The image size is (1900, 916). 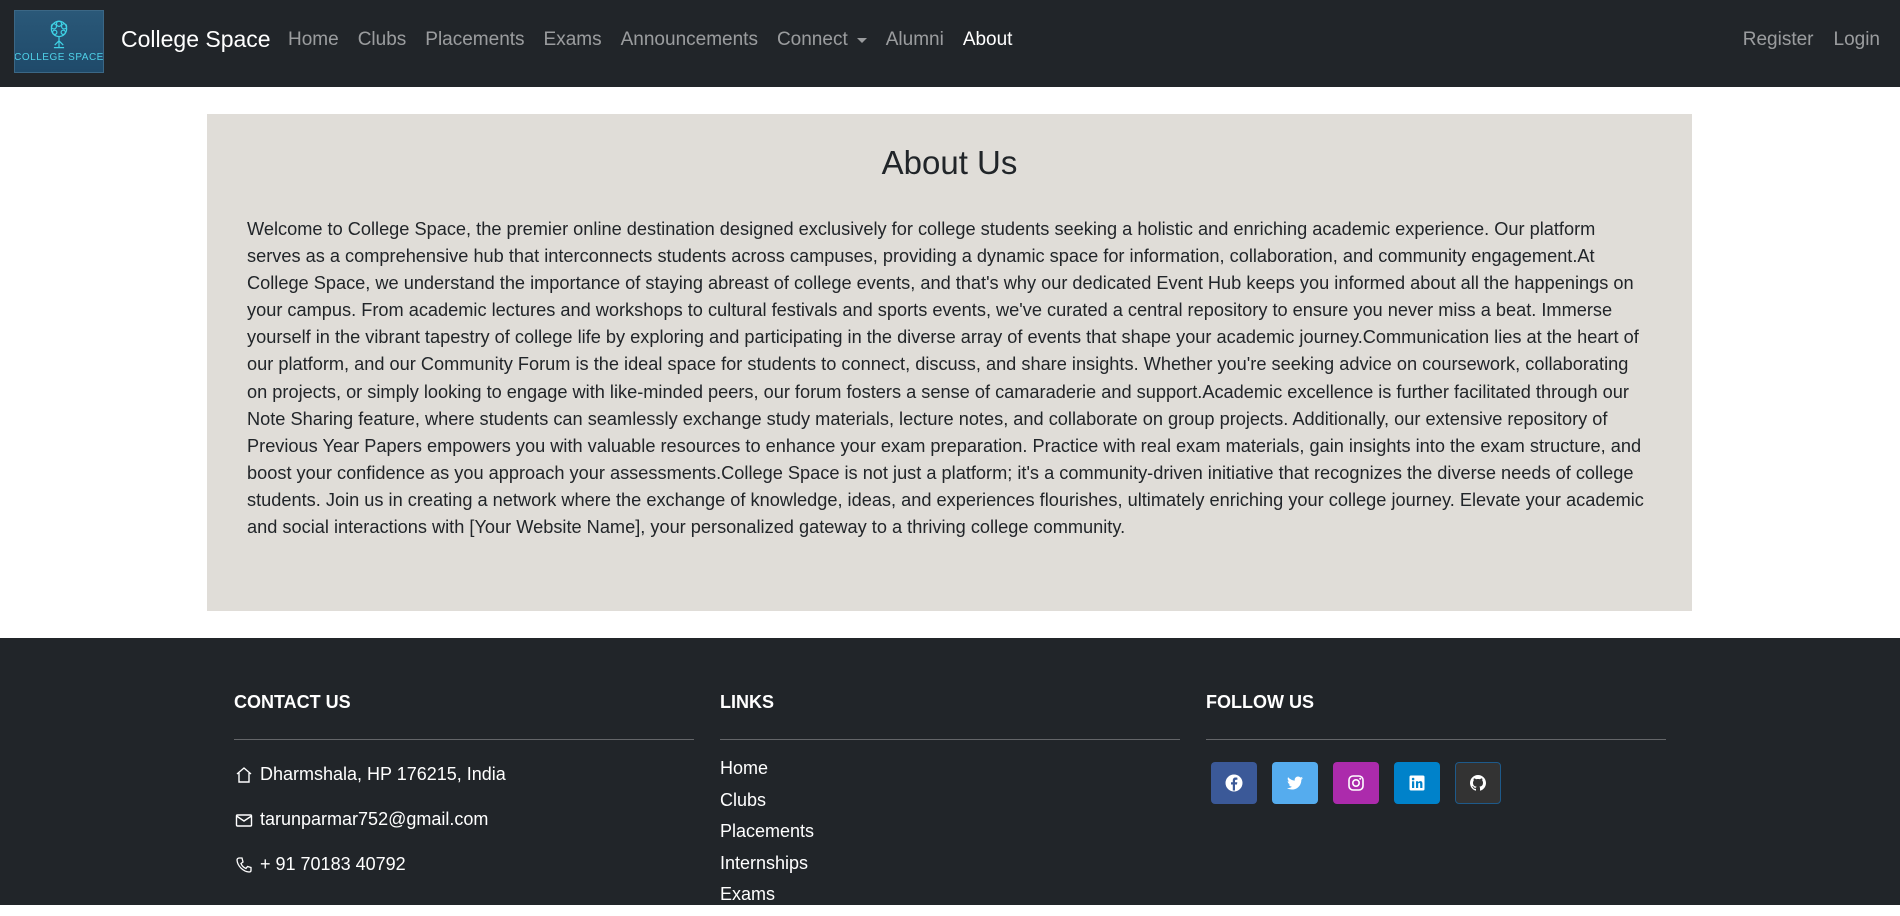 I want to click on nav-about: About, so click(x=988, y=40).